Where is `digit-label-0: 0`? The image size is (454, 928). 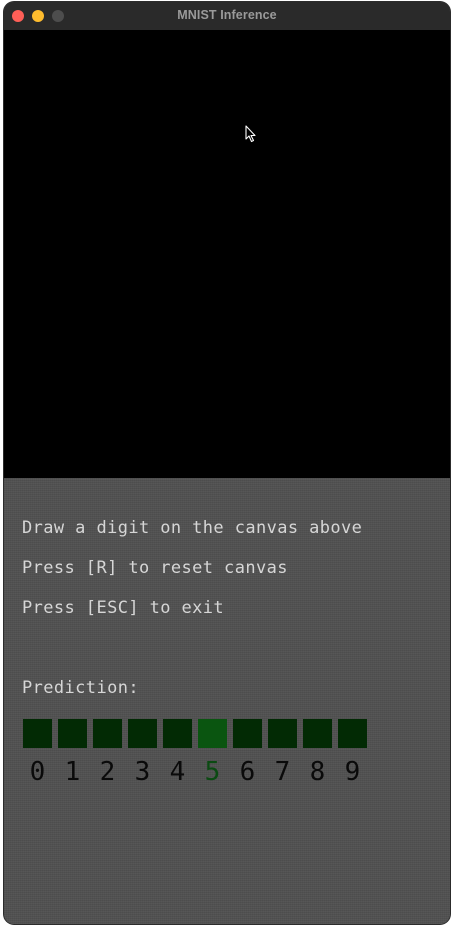
digit-label-0: 0 is located at coordinates (37, 772).